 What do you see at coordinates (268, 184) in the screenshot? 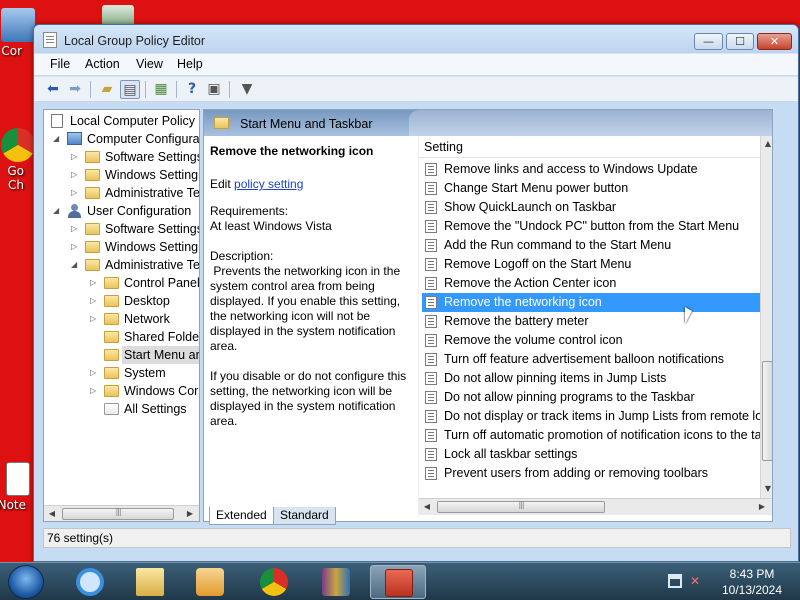
I see `edit-policy-setting-link: policy setting` at bounding box center [268, 184].